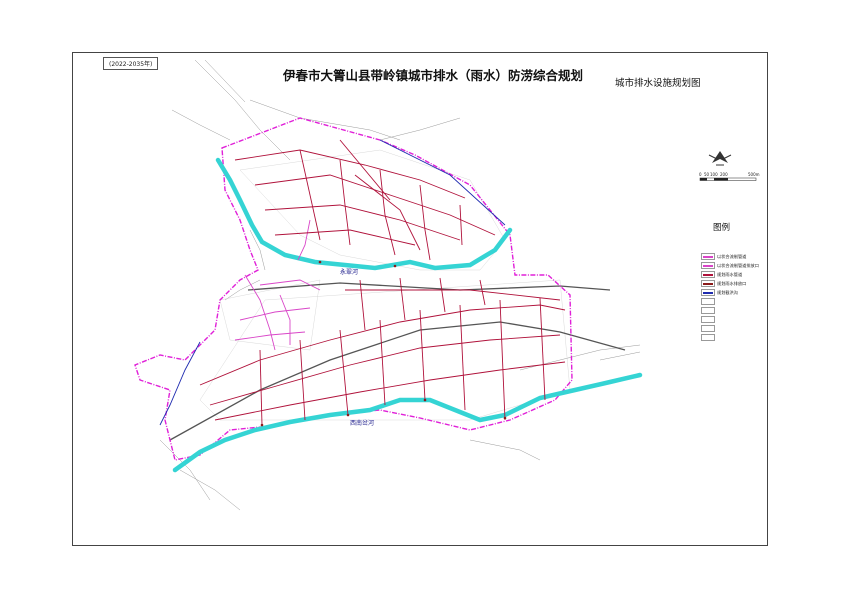  Describe the element at coordinates (754, 174) in the screenshot. I see `scale-label-5: 500m` at that location.